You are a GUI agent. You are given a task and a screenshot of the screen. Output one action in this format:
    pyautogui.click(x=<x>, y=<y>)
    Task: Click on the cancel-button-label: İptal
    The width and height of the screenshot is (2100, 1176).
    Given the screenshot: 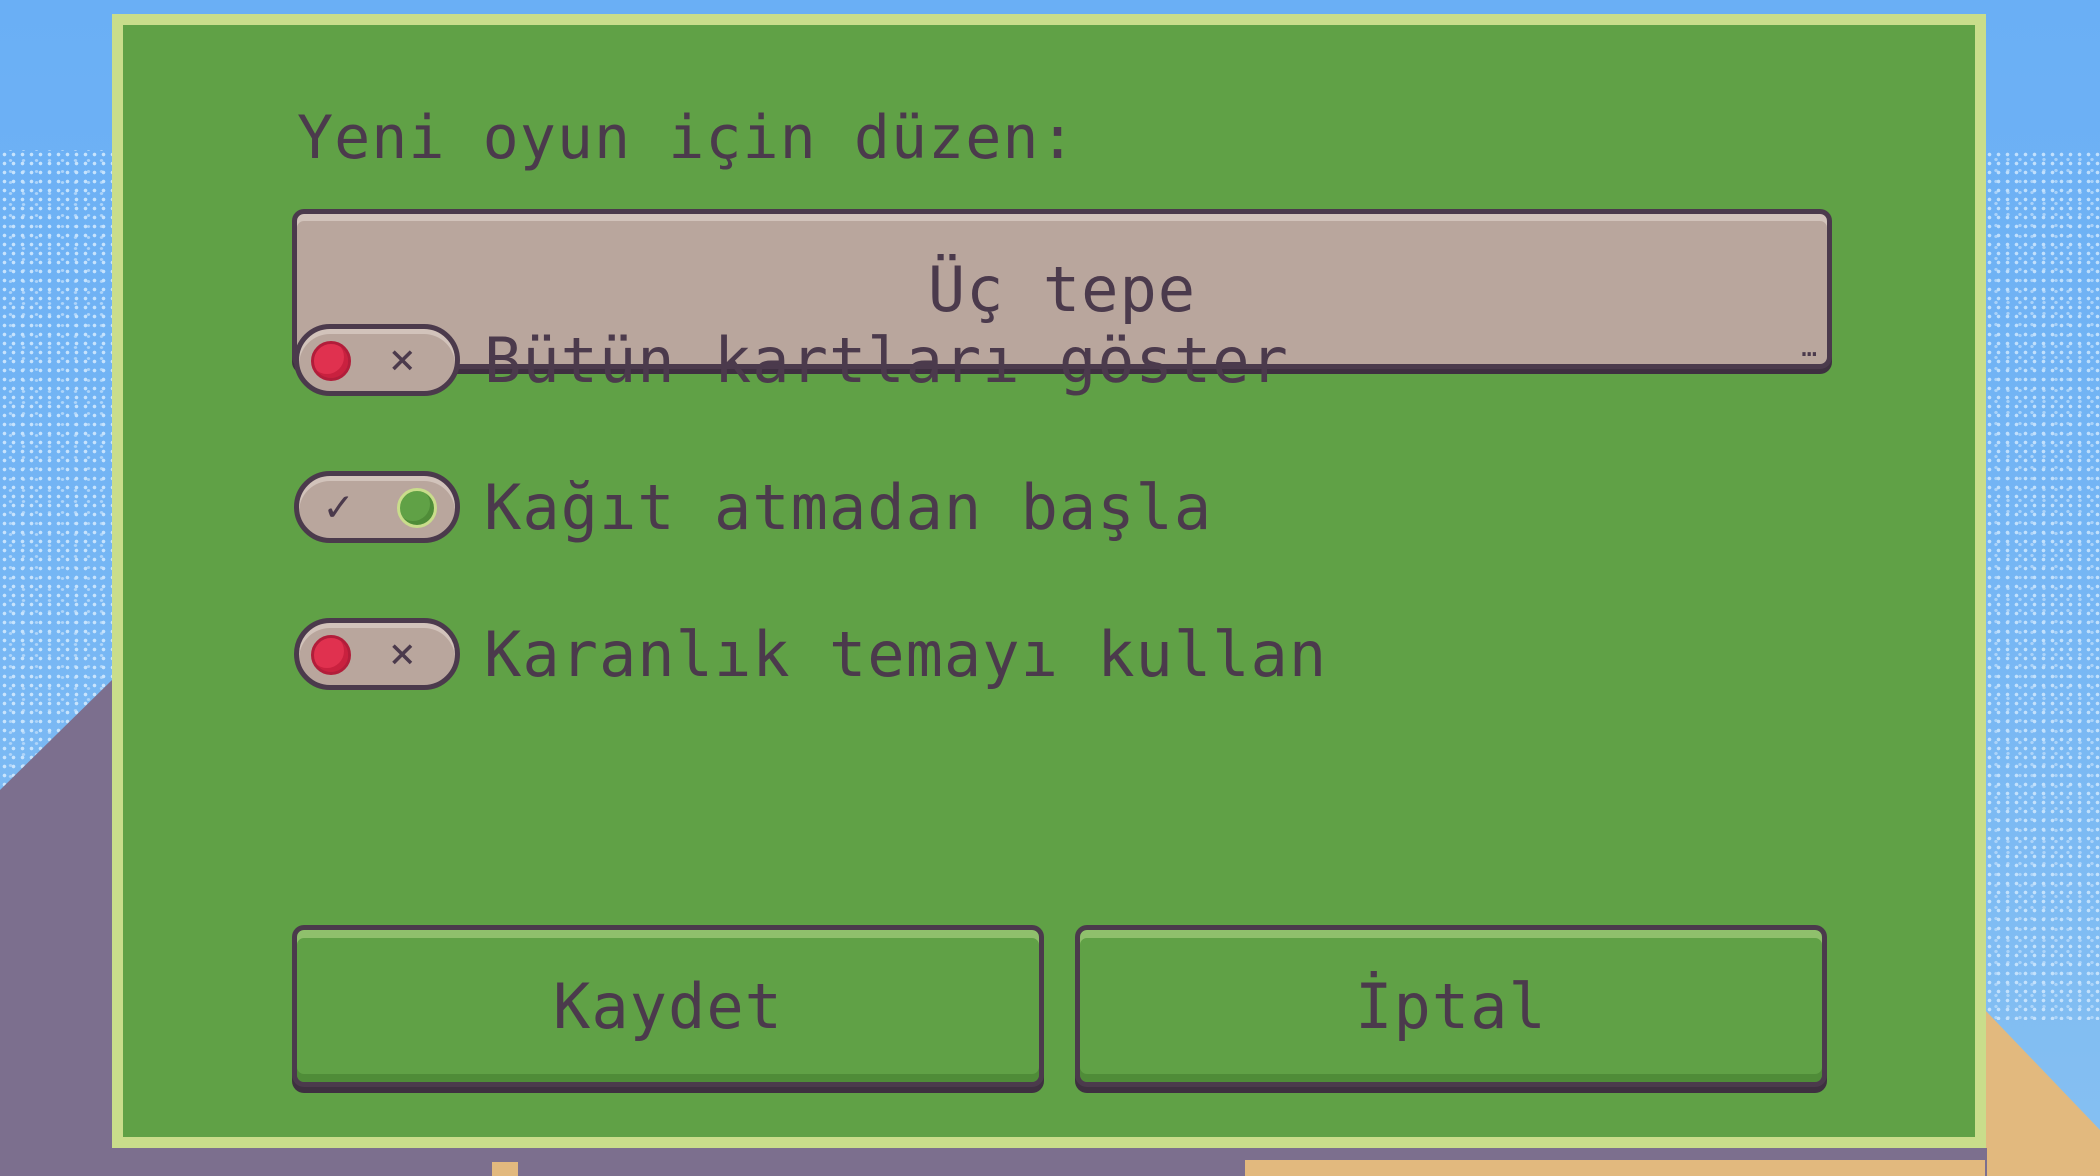 What is the action you would take?
    pyautogui.click(x=1451, y=1006)
    